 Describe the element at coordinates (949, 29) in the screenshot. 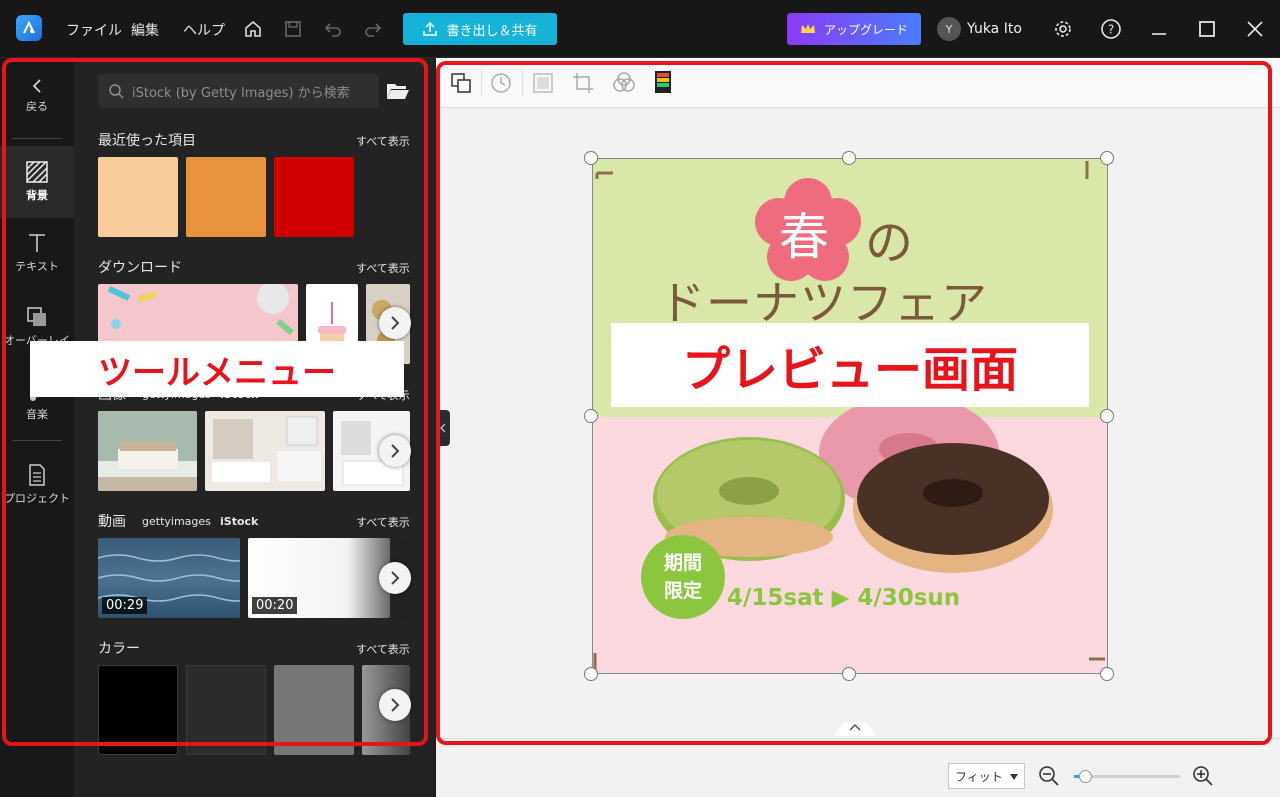

I see `avatar: Y` at that location.